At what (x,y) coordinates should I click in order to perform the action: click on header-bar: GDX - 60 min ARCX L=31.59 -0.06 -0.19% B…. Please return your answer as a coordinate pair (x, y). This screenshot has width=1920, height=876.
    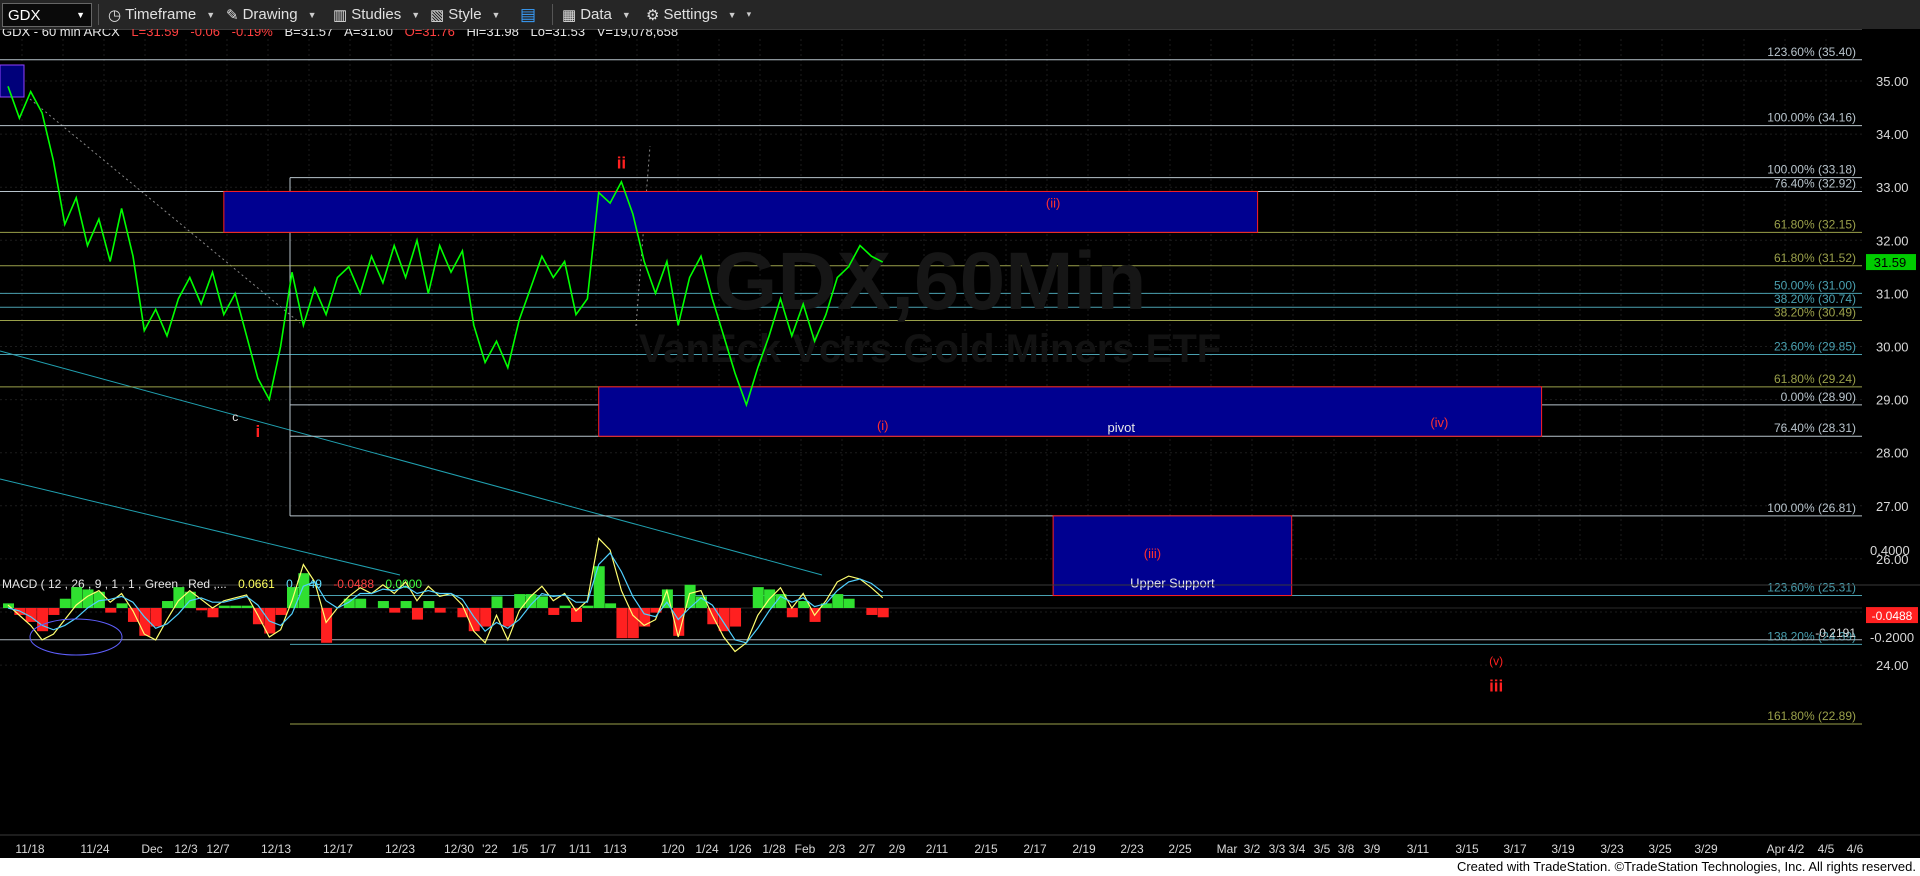
    Looking at the image, I should click on (340, 34).